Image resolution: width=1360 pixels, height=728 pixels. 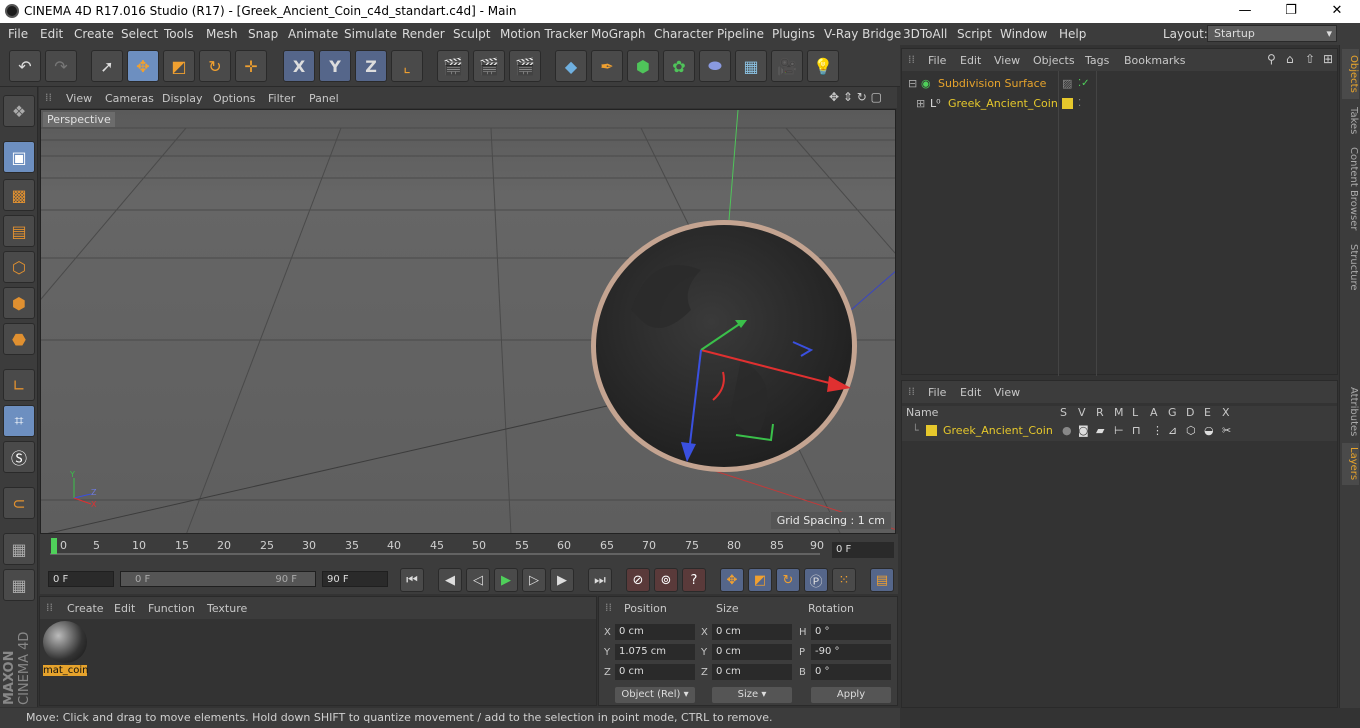 I want to click on viewport-menu-display: Display, so click(x=182, y=98).